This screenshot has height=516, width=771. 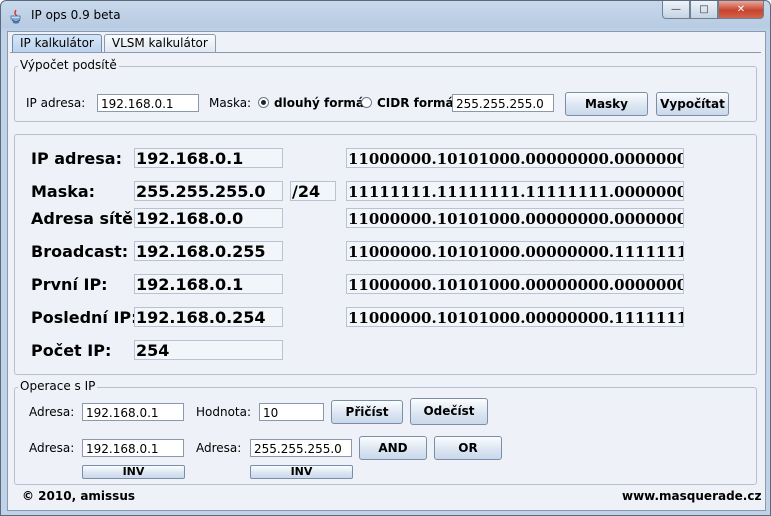 What do you see at coordinates (57, 43) in the screenshot?
I see `tab-ip-calculator: IP kalkulátor` at bounding box center [57, 43].